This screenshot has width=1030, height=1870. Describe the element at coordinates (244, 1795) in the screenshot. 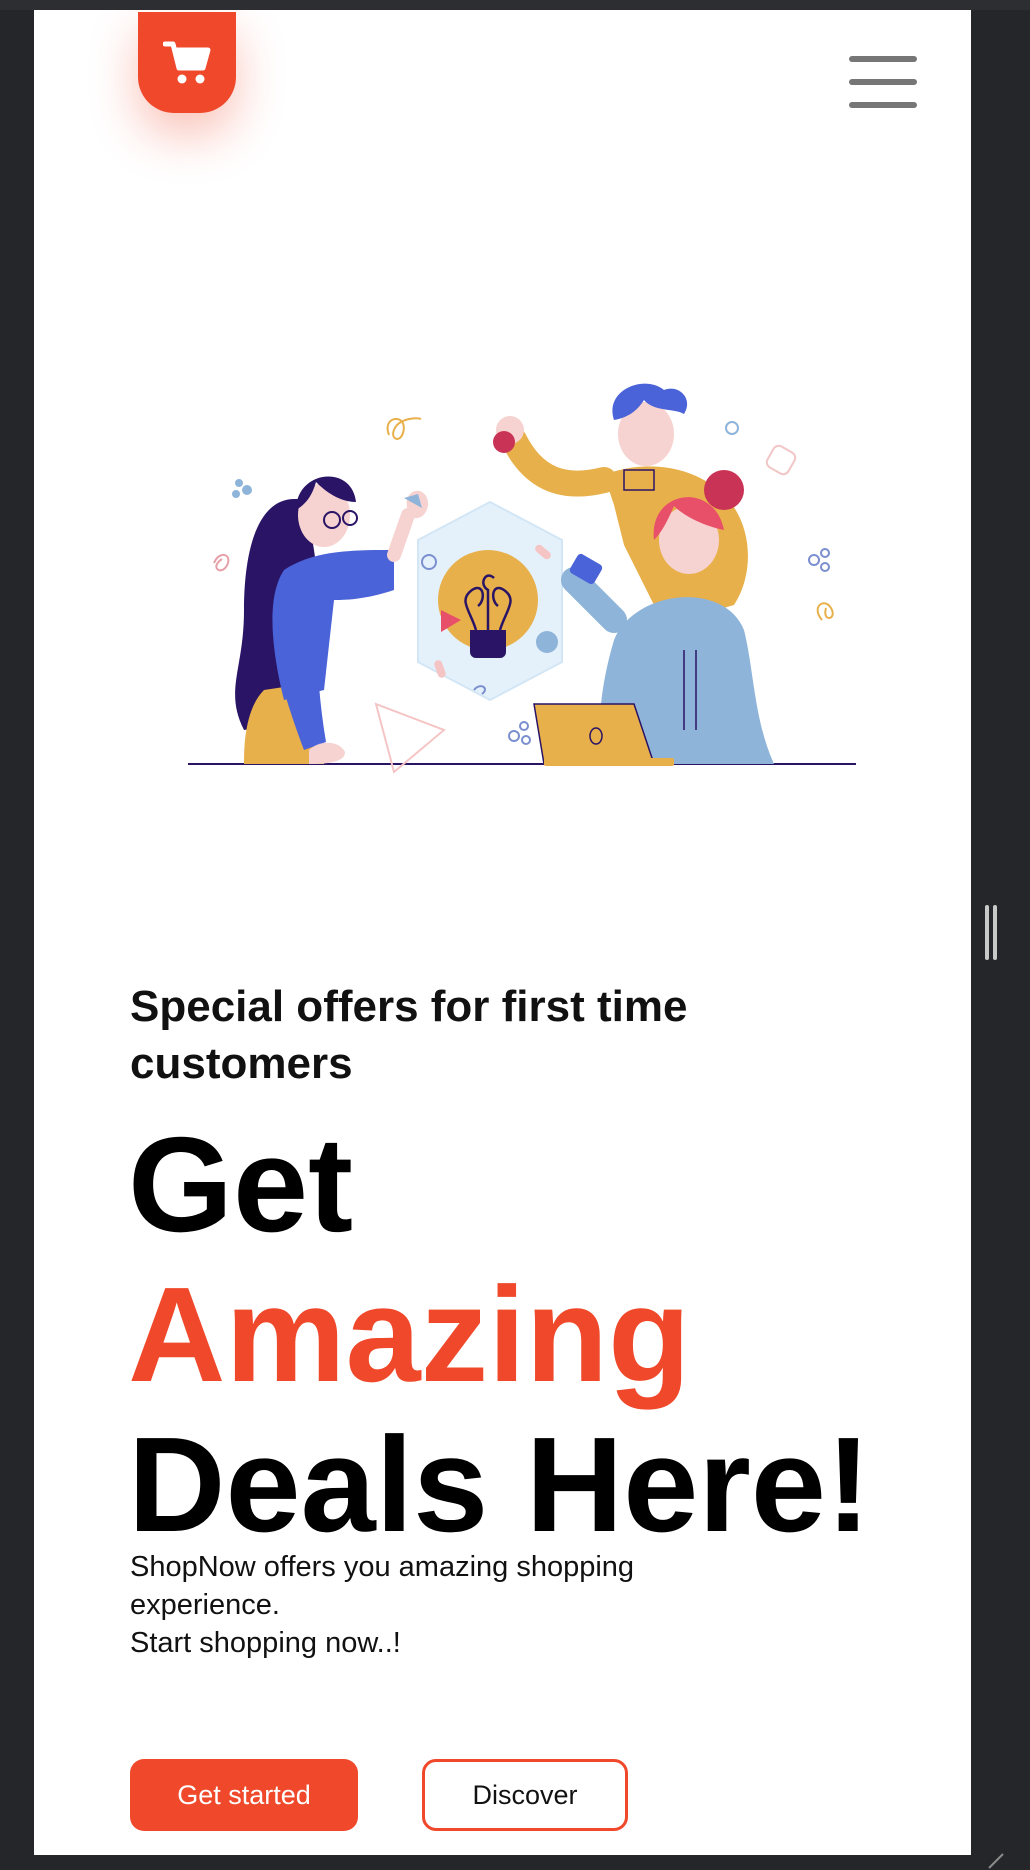

I see `get-started-button: Get started` at that location.